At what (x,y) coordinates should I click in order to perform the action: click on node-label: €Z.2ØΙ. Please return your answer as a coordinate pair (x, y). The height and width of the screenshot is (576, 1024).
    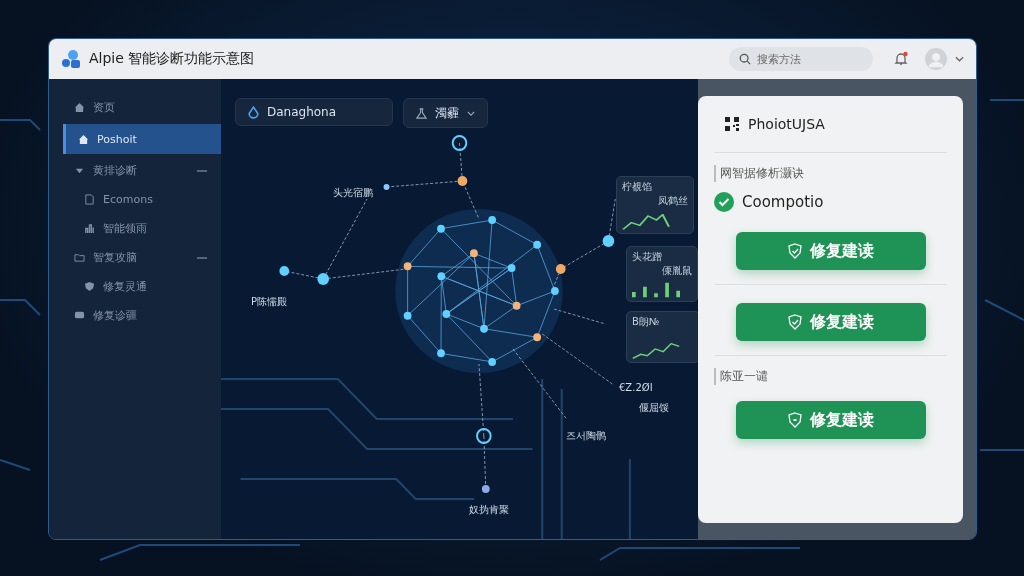
    Looking at the image, I should click on (636, 387).